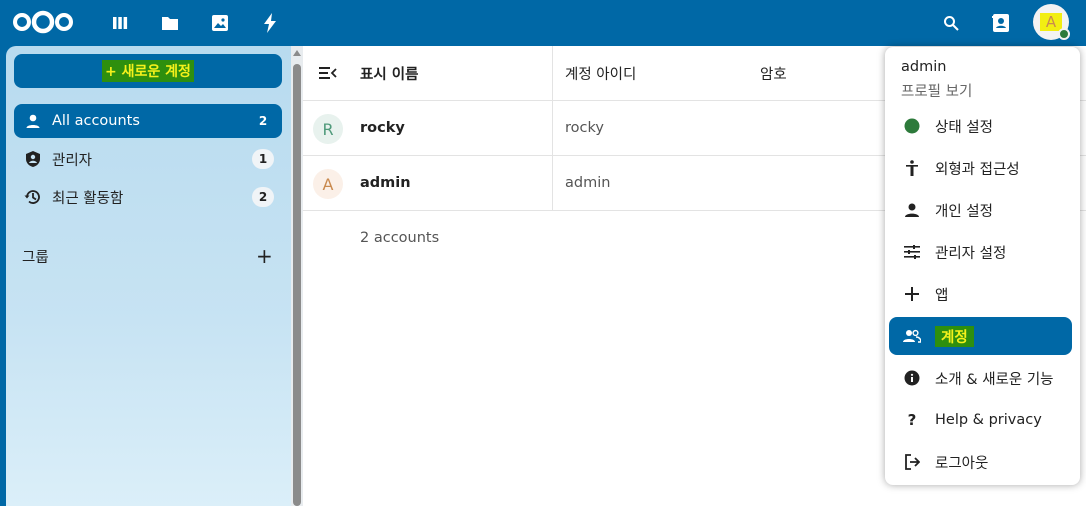 The height and width of the screenshot is (506, 1086). I want to click on view-profile-link: 프로필 보기, so click(936, 90).